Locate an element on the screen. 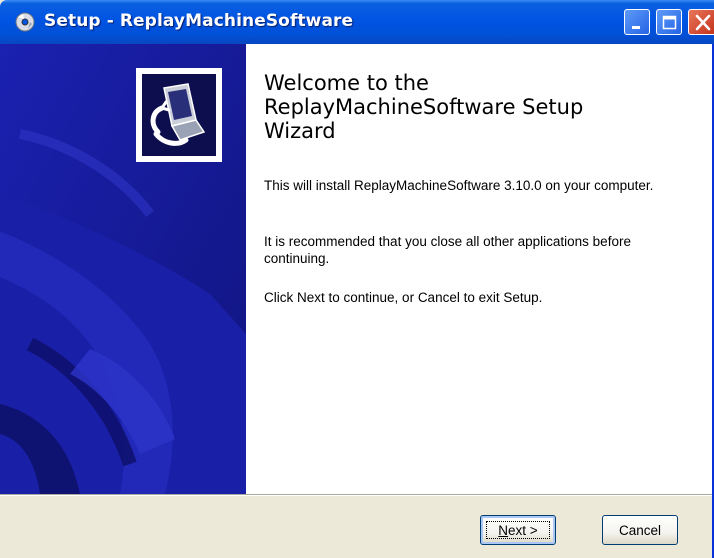 This screenshot has width=714, height=558. title-bar: Setup - ReplayMachineSoftware is located at coordinates (357, 22).